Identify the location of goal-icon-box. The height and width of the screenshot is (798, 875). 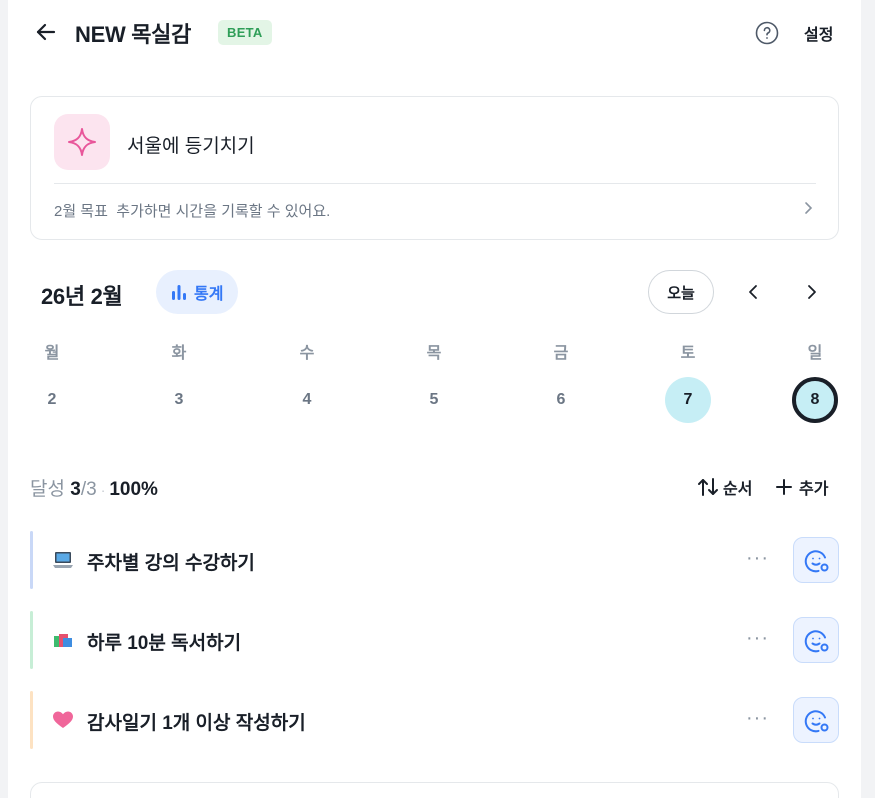
(82, 142).